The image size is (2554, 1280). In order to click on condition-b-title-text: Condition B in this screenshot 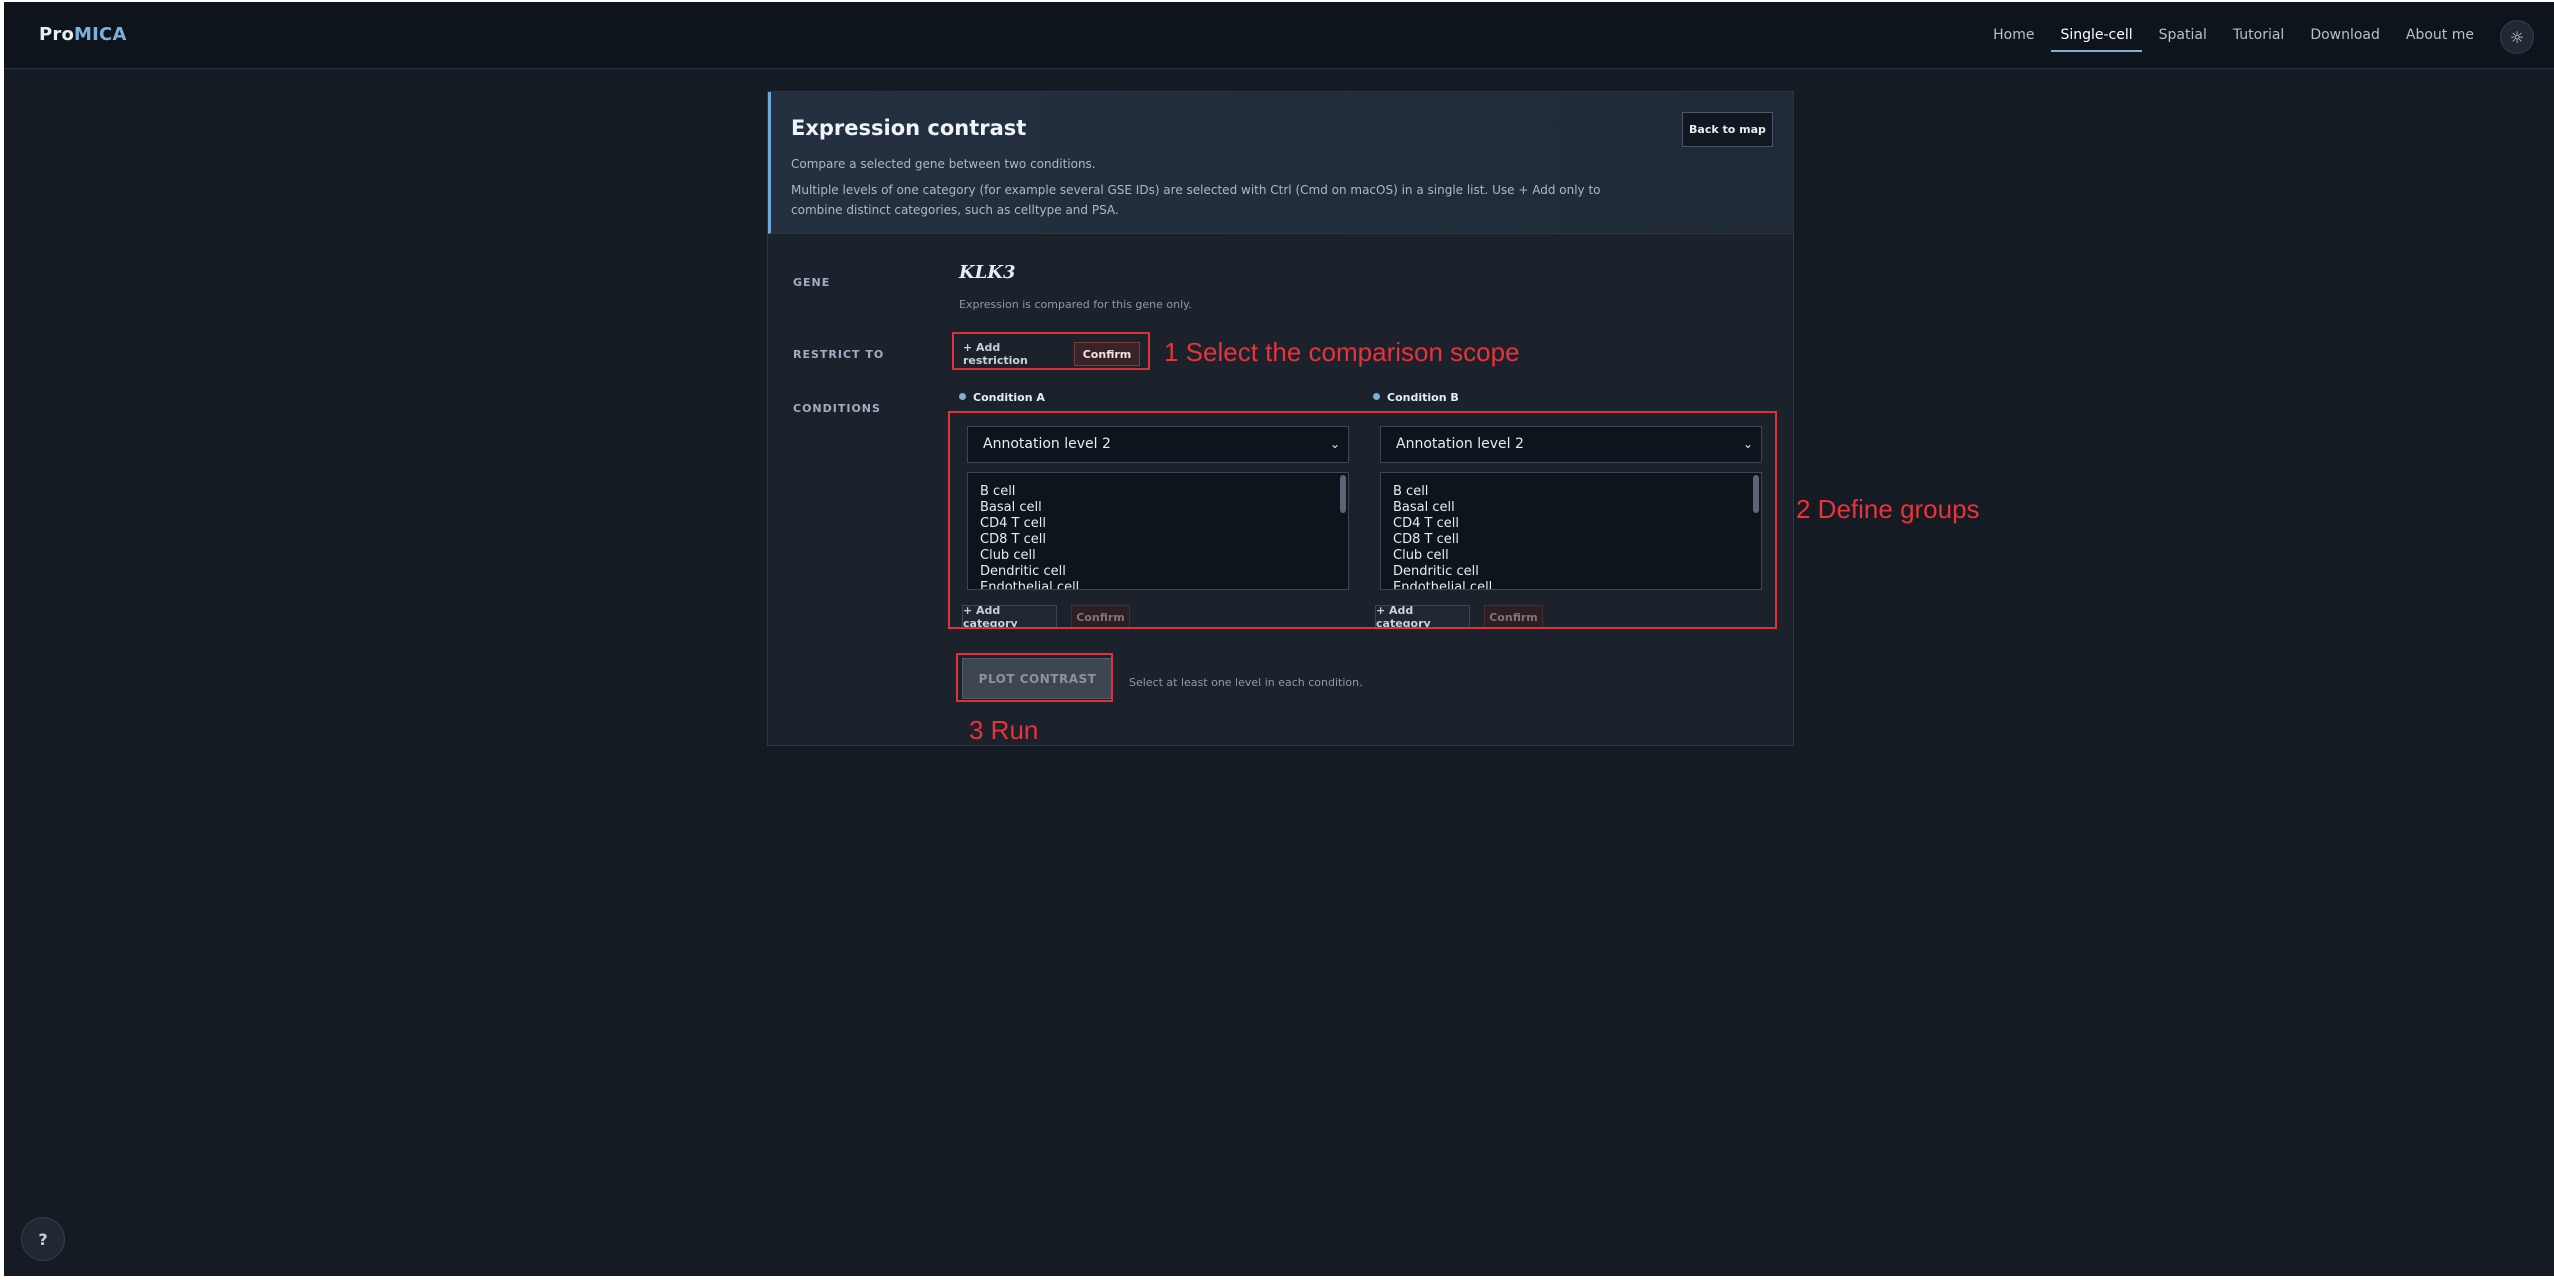, I will do `click(1423, 397)`.